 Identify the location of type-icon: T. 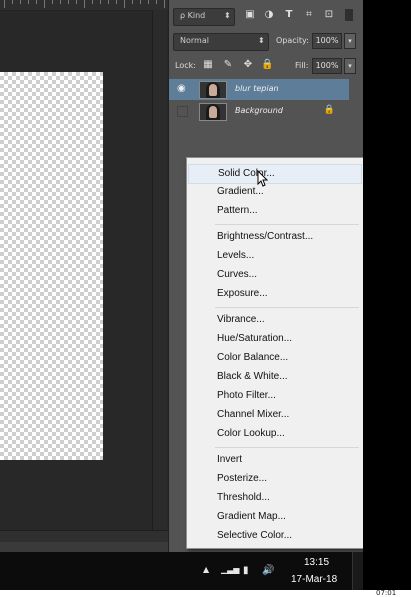
(289, 15).